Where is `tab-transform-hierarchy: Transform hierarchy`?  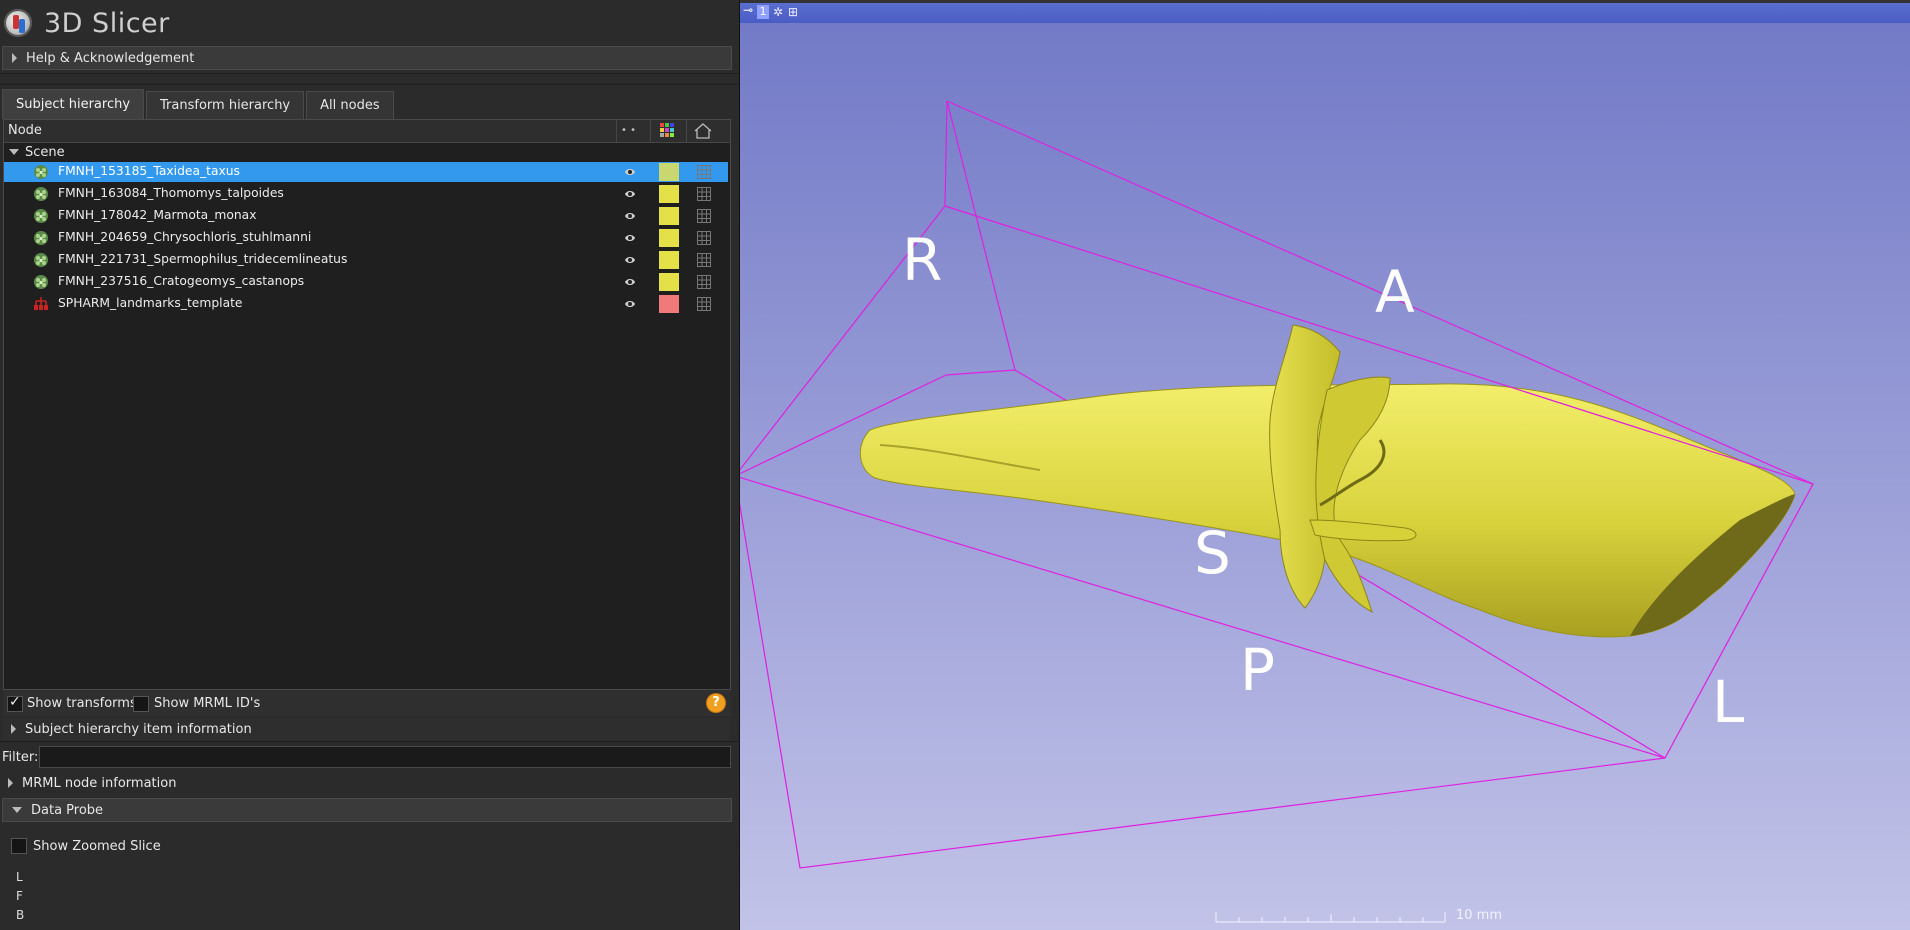 tab-transform-hierarchy: Transform hierarchy is located at coordinates (225, 105).